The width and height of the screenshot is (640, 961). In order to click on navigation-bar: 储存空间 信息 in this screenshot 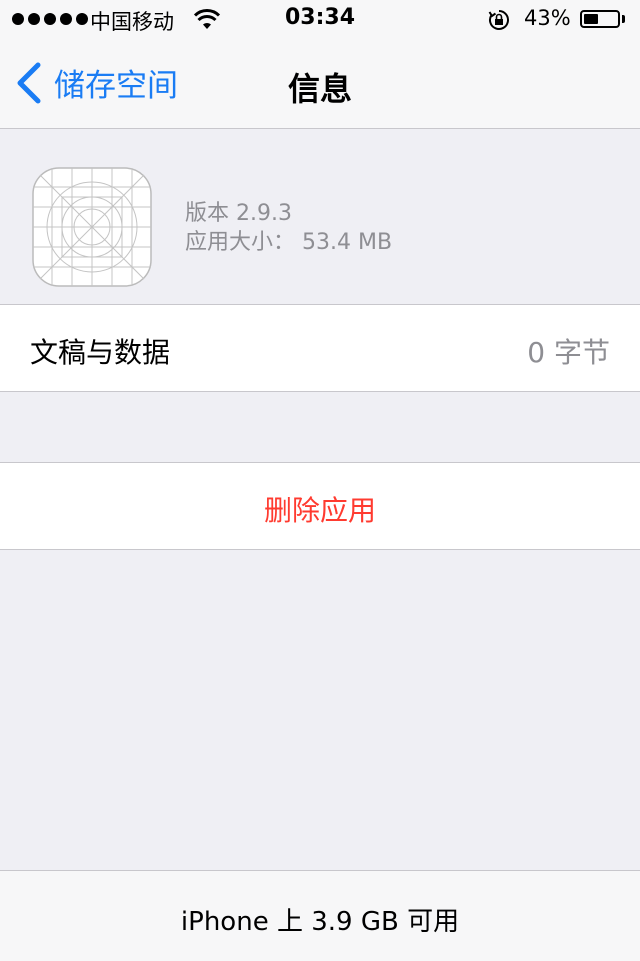, I will do `click(320, 84)`.